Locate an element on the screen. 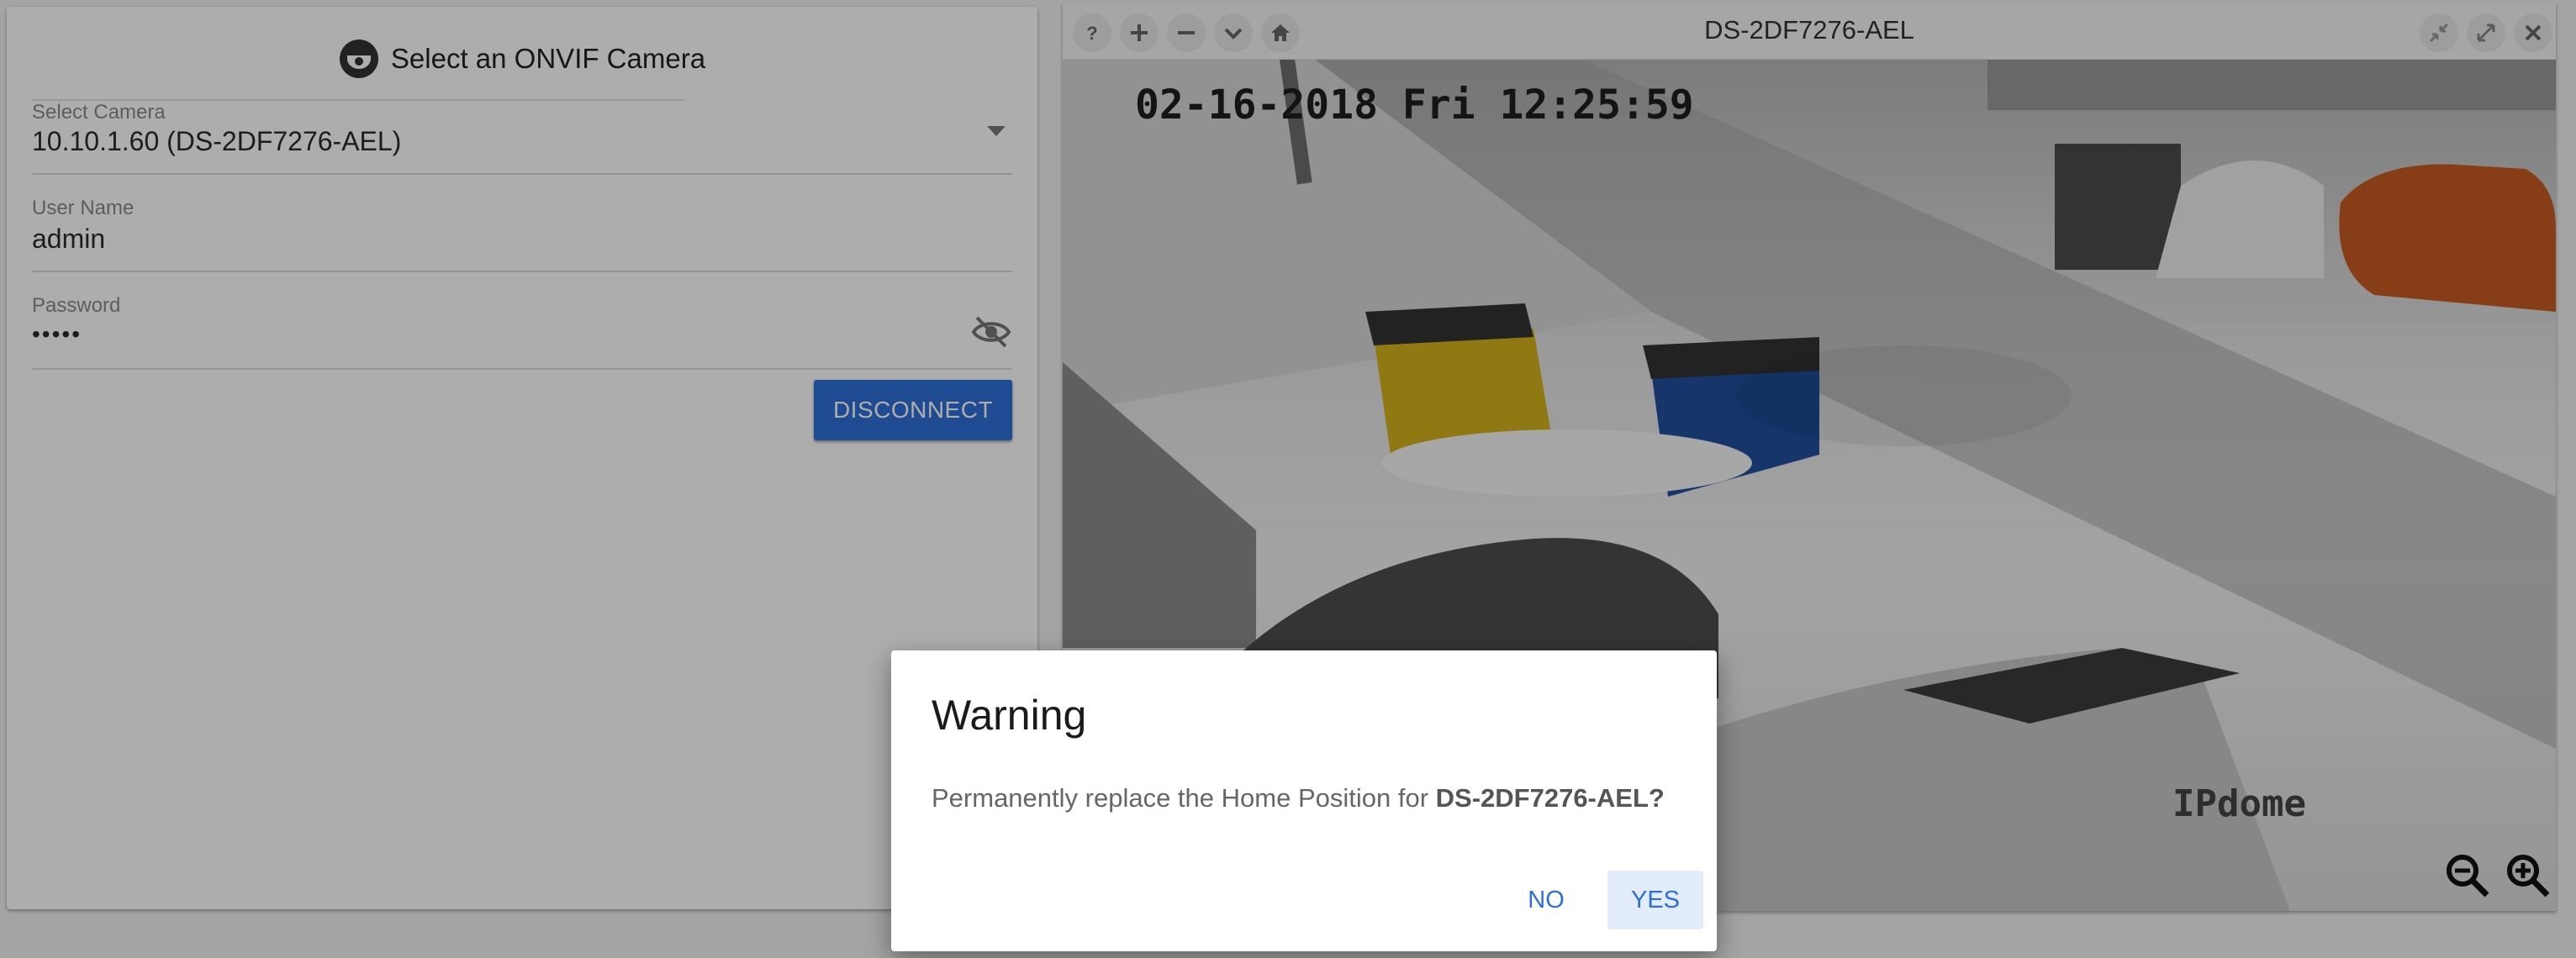 Image resolution: width=2576 pixels, height=958 pixels. yes-button: YES is located at coordinates (1655, 900).